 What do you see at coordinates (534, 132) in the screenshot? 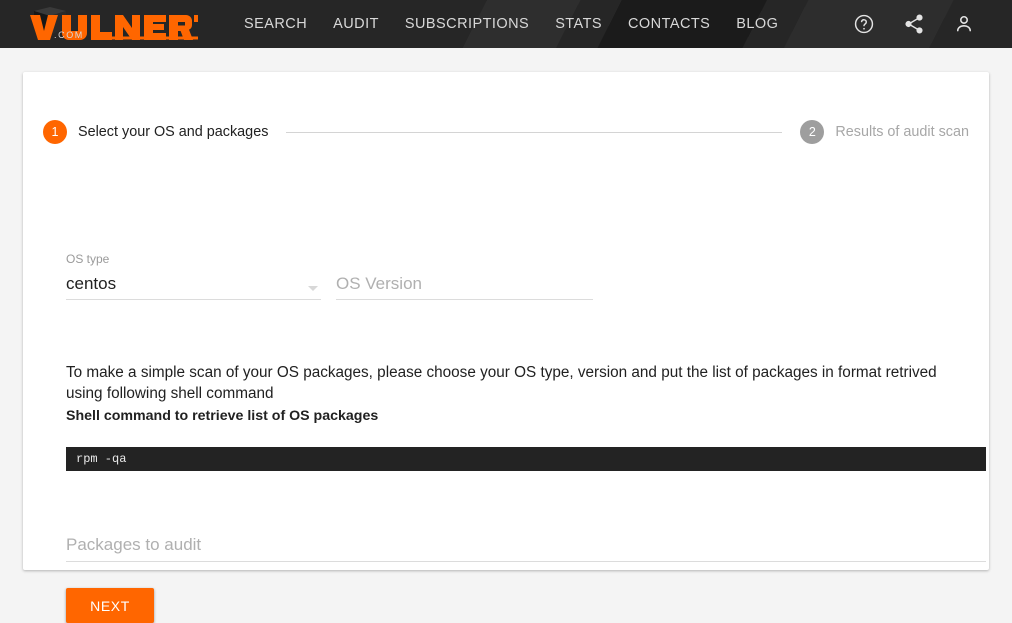
I see `stepper-connector` at bounding box center [534, 132].